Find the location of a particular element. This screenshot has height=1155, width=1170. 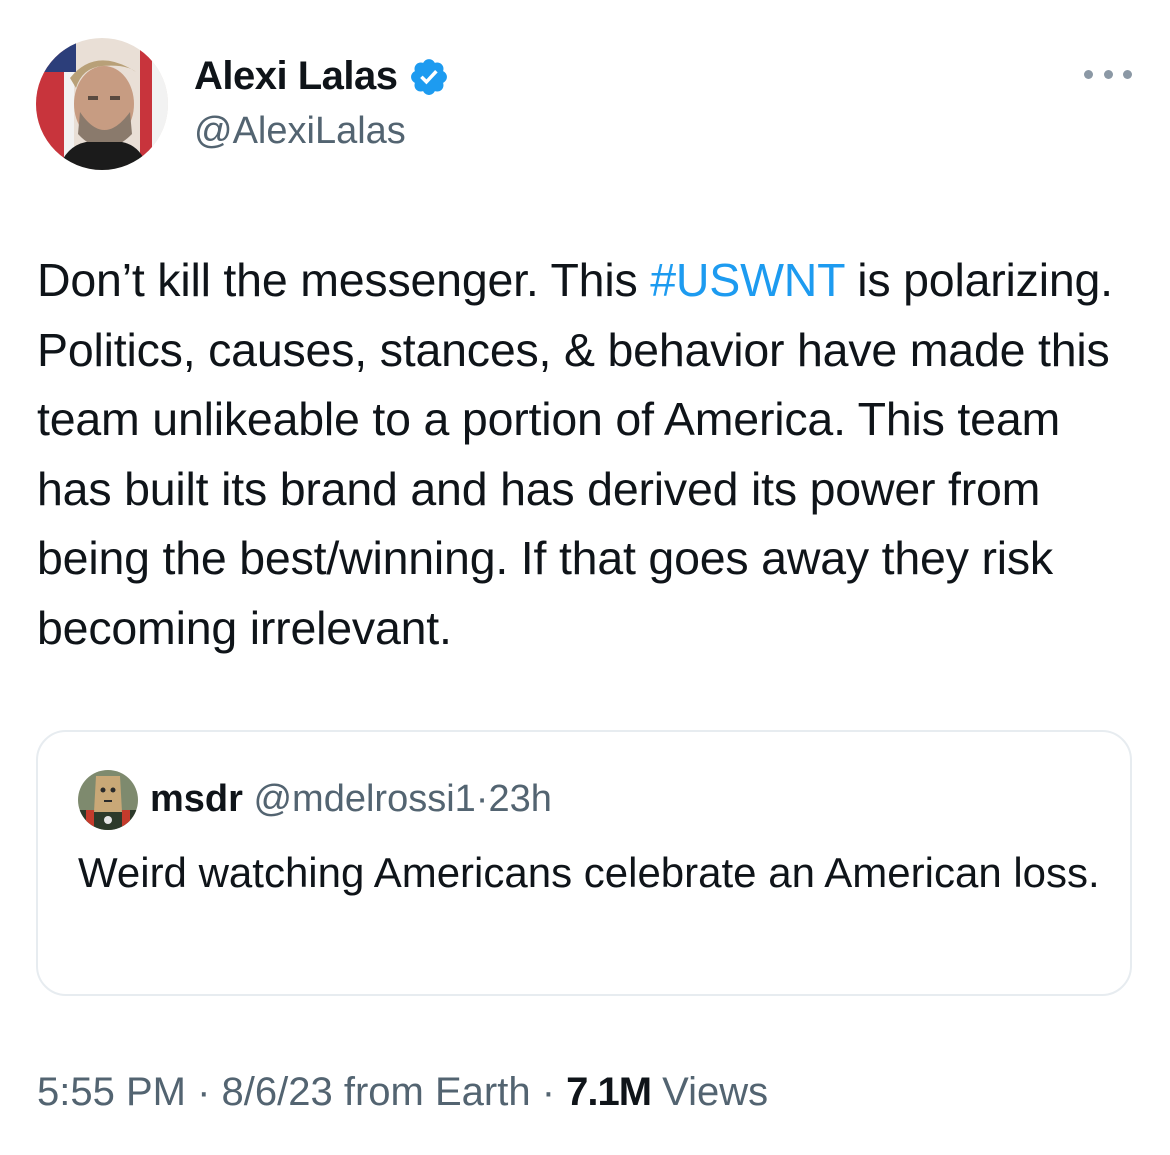

profile-photo-icon is located at coordinates (102, 104).